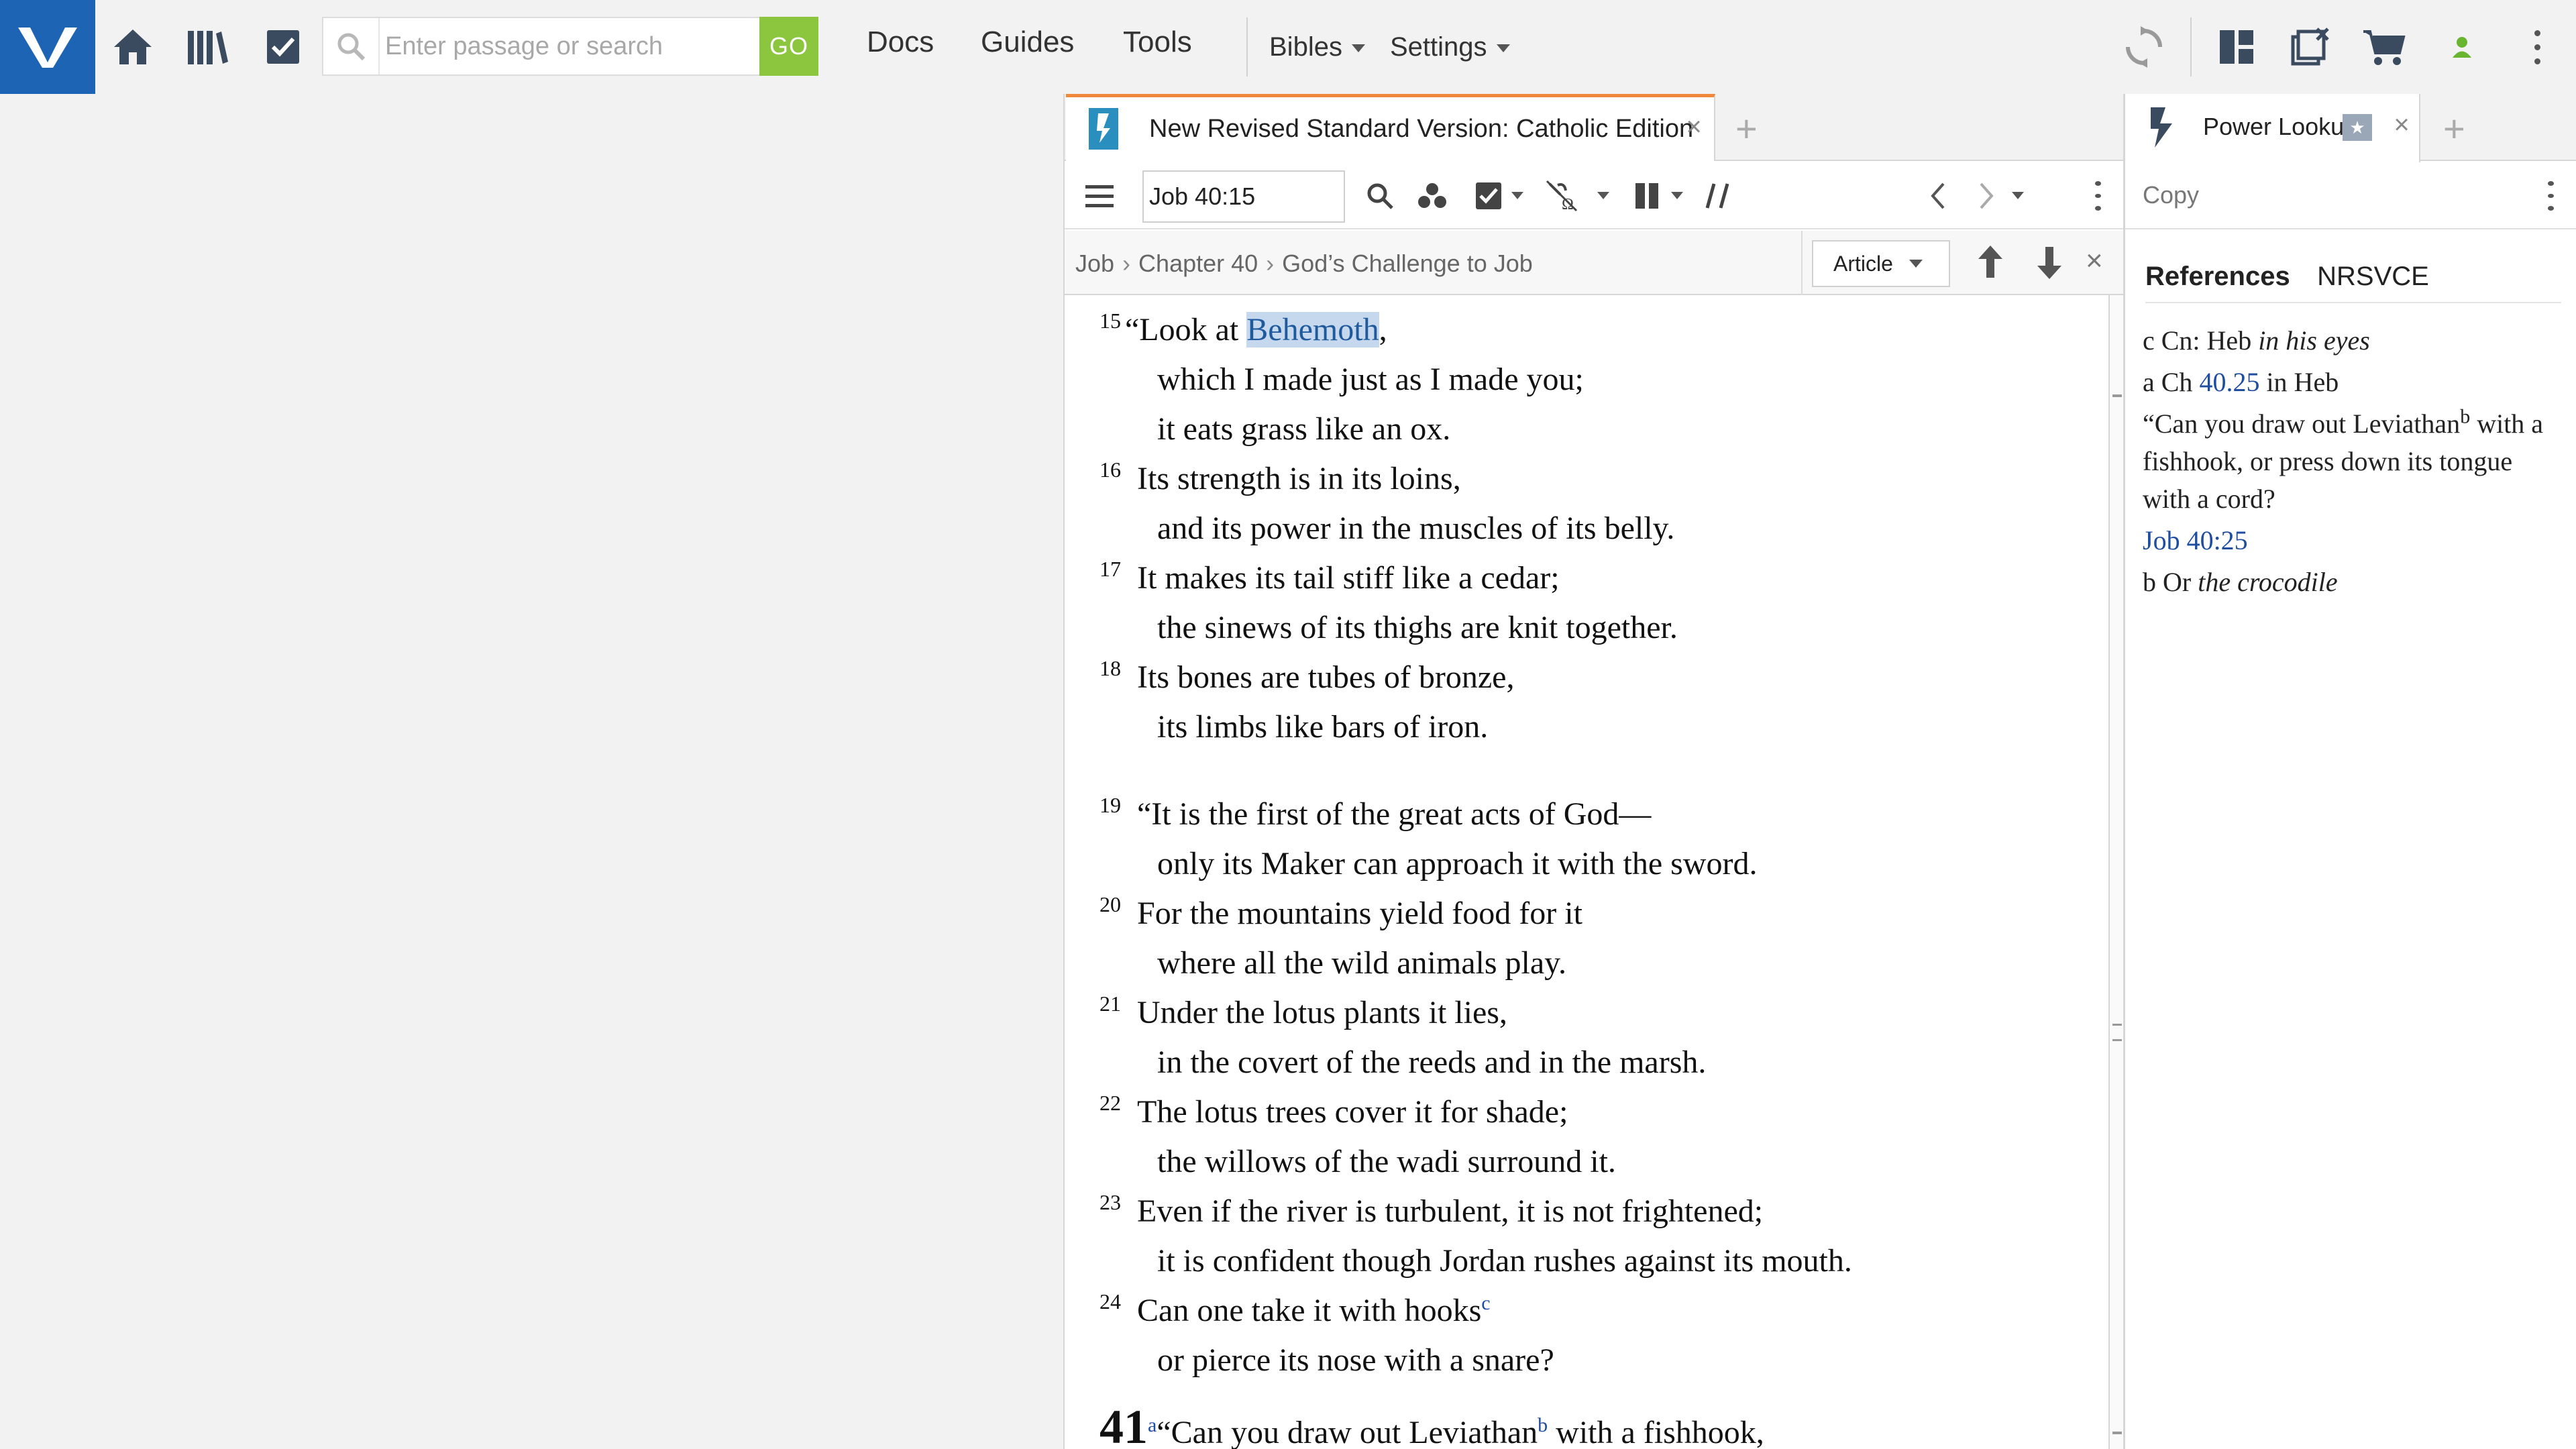 The height and width of the screenshot is (1449, 2576). What do you see at coordinates (1198, 263) in the screenshot?
I see `breadcrumb-chapter: Chapter 40` at bounding box center [1198, 263].